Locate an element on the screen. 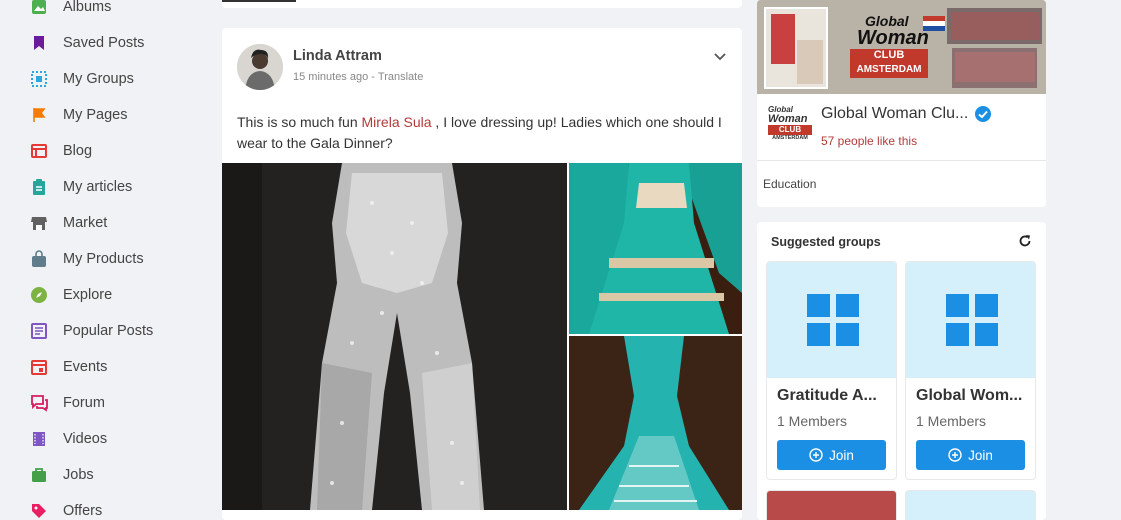  sidebar-item-my-pages: My Pages is located at coordinates (78, 115).